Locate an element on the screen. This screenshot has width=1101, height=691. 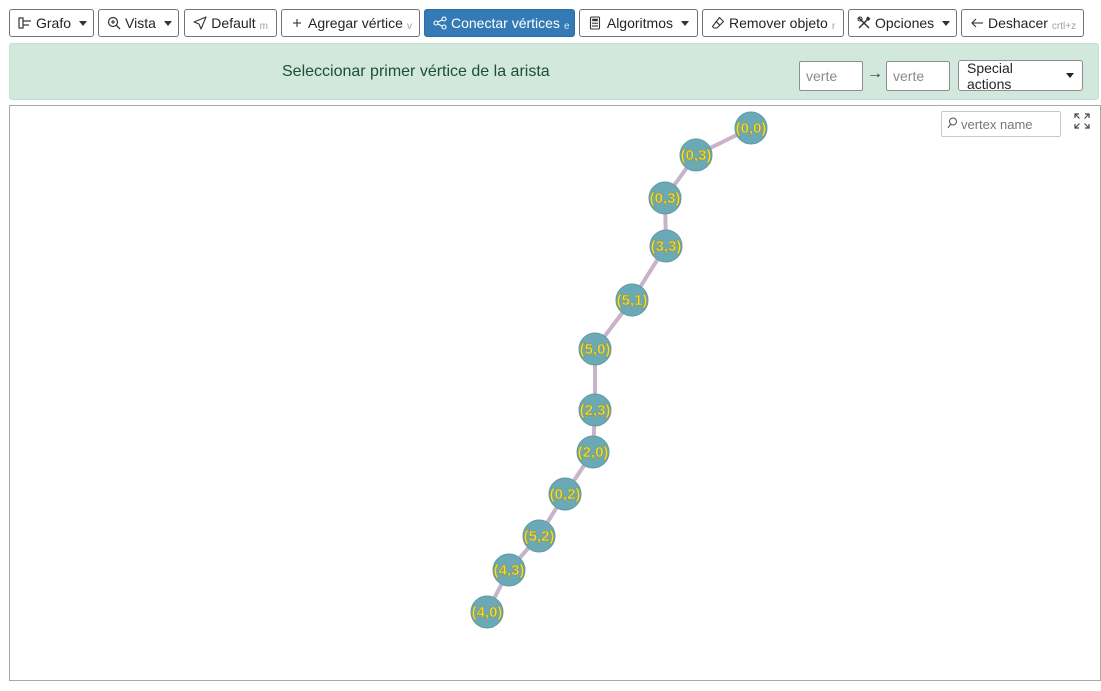
vertex-label: (3,3) is located at coordinates (666, 246).